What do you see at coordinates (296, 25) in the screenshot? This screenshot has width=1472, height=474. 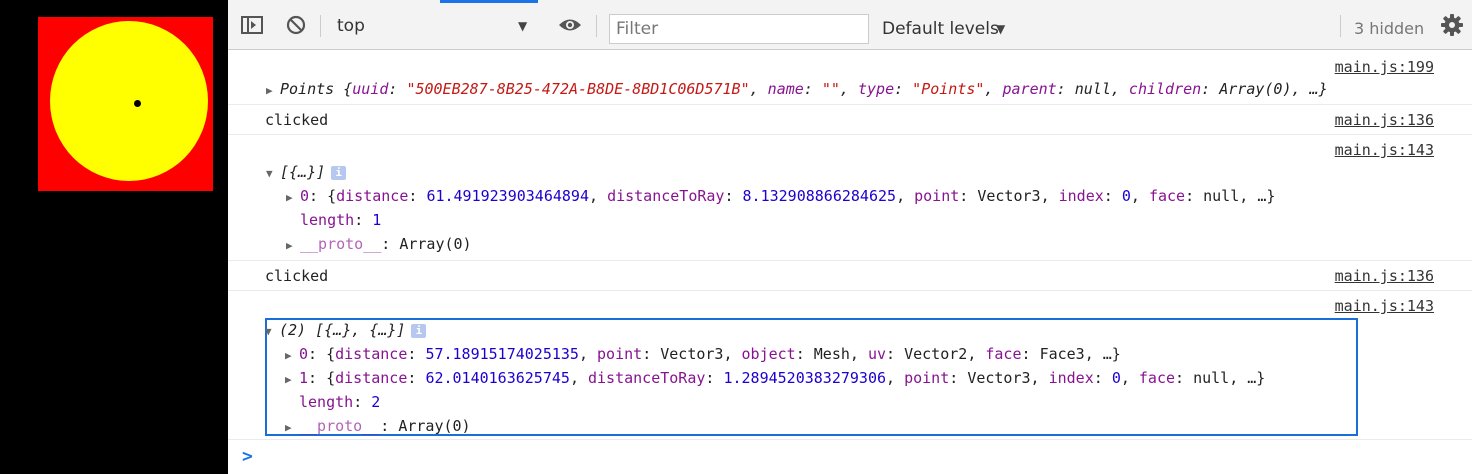 I see `clear-console-icon` at bounding box center [296, 25].